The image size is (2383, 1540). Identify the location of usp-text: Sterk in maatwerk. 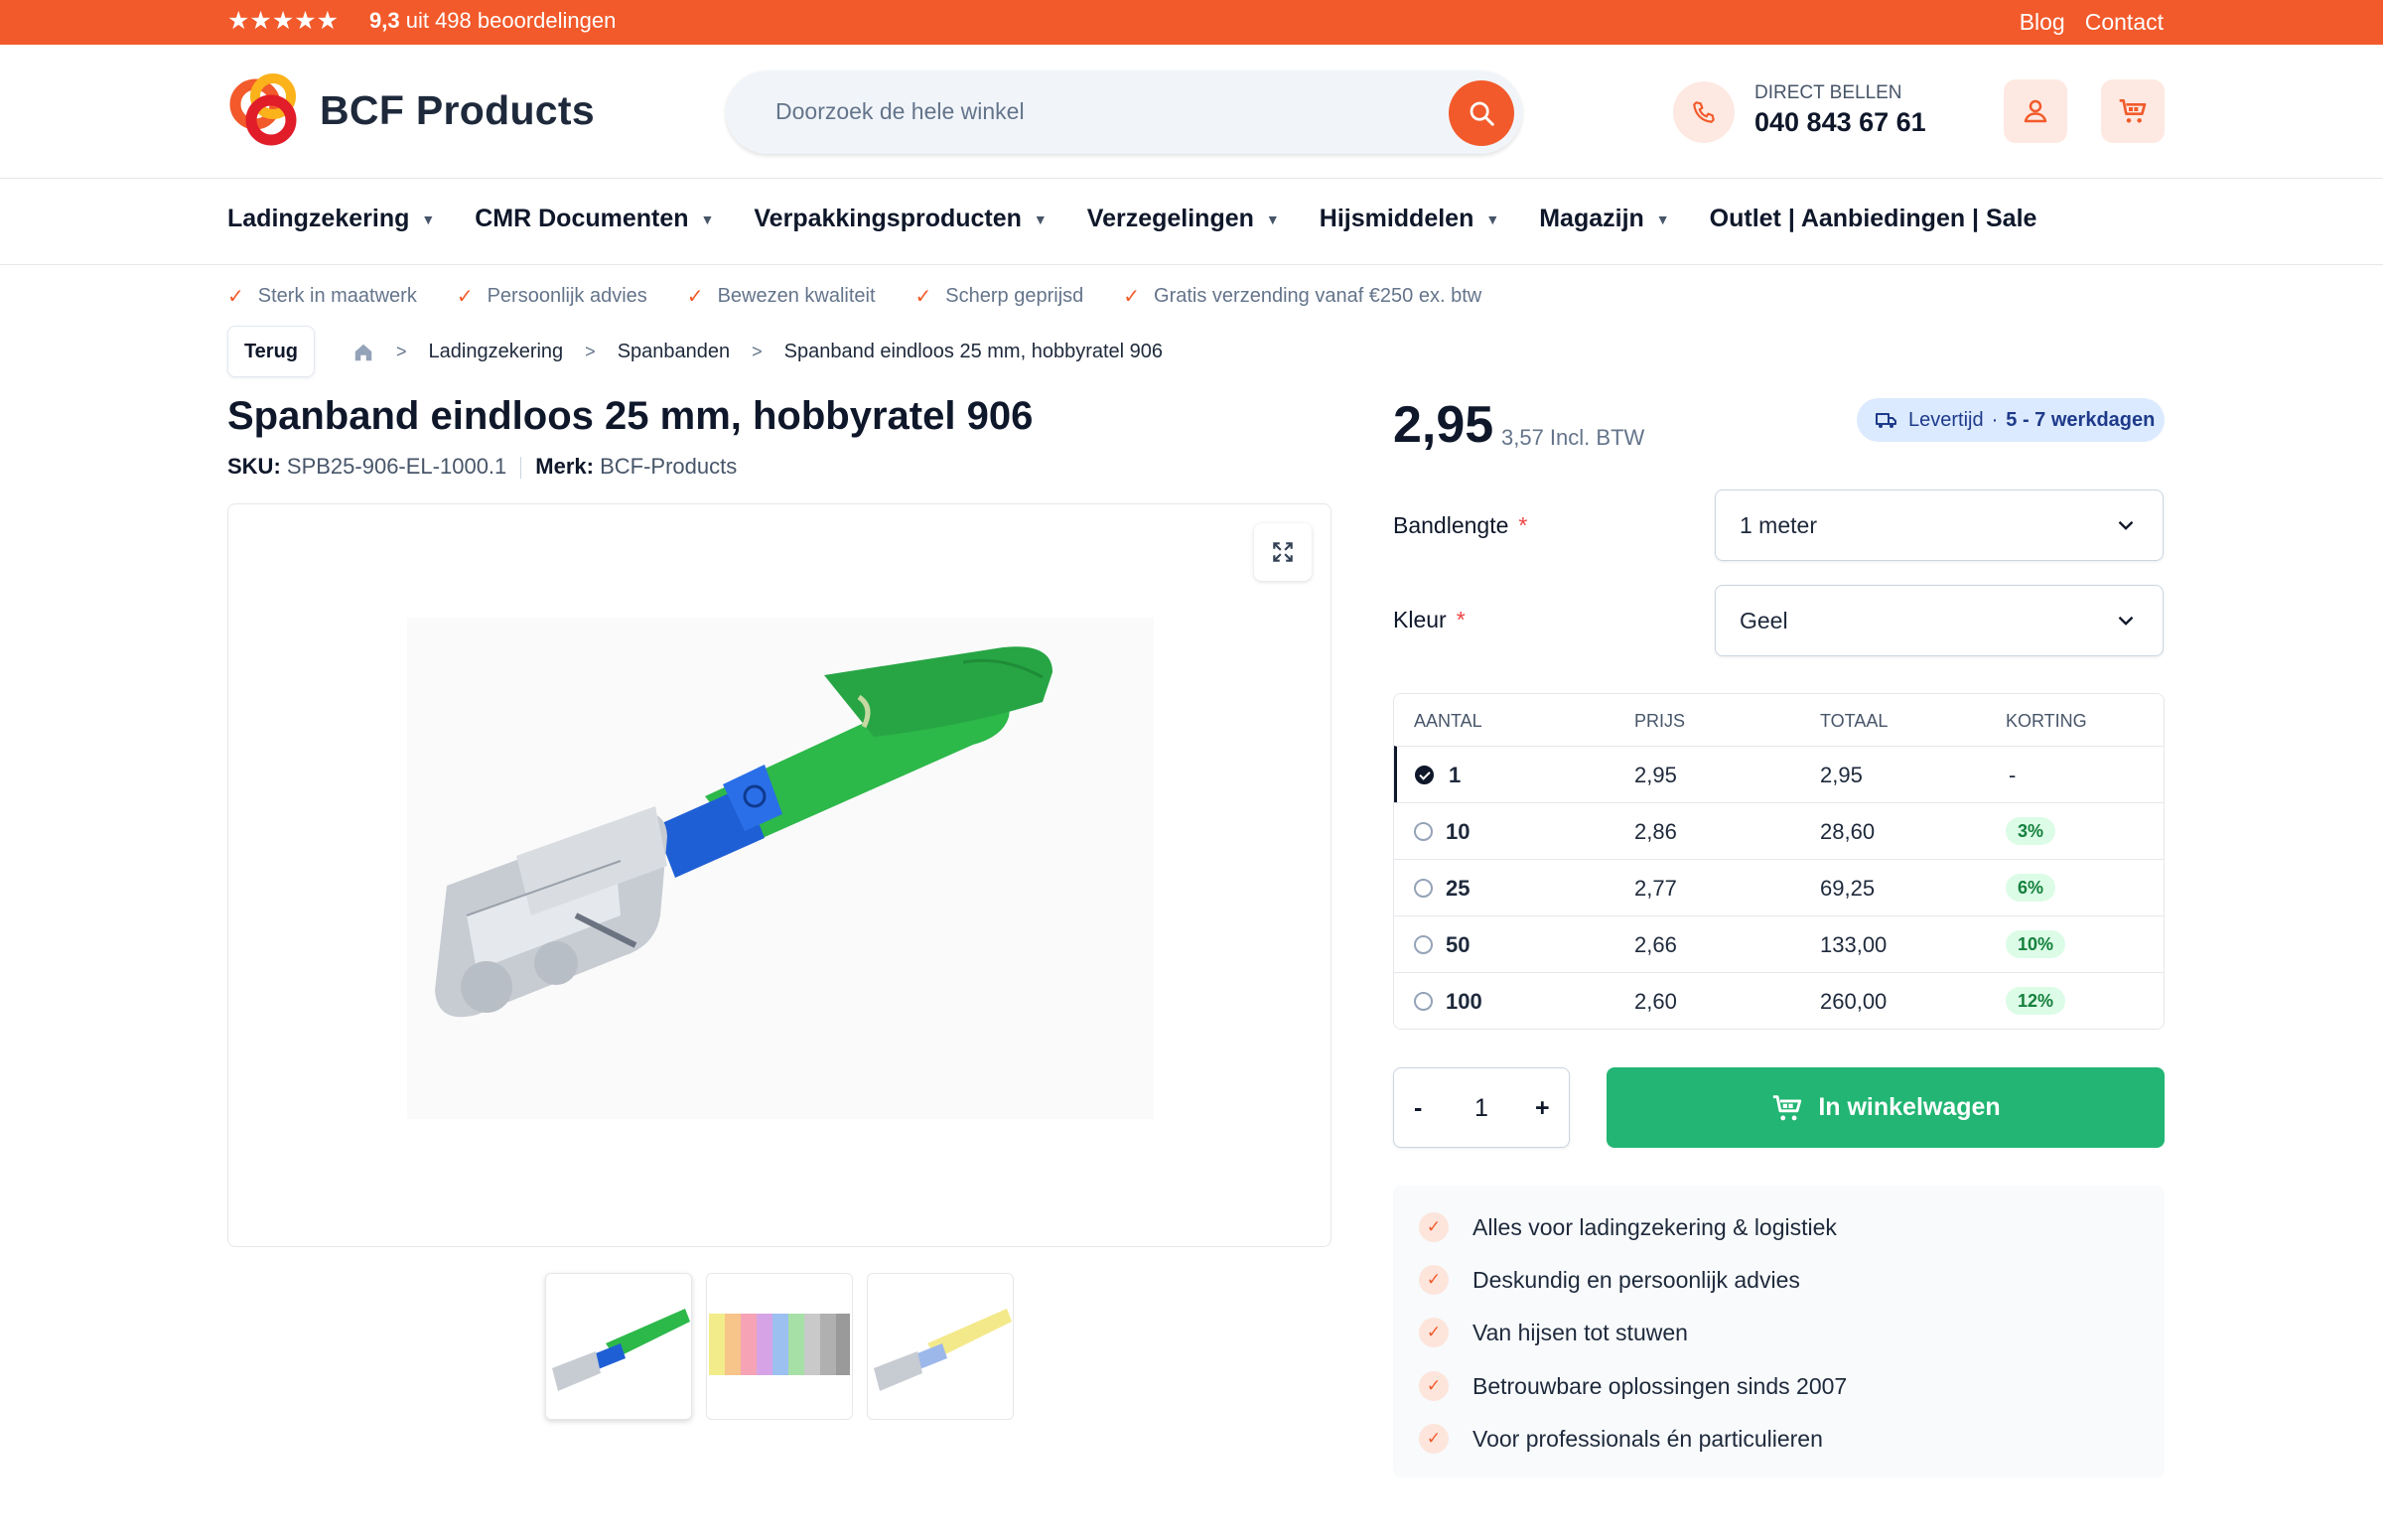
(337, 296).